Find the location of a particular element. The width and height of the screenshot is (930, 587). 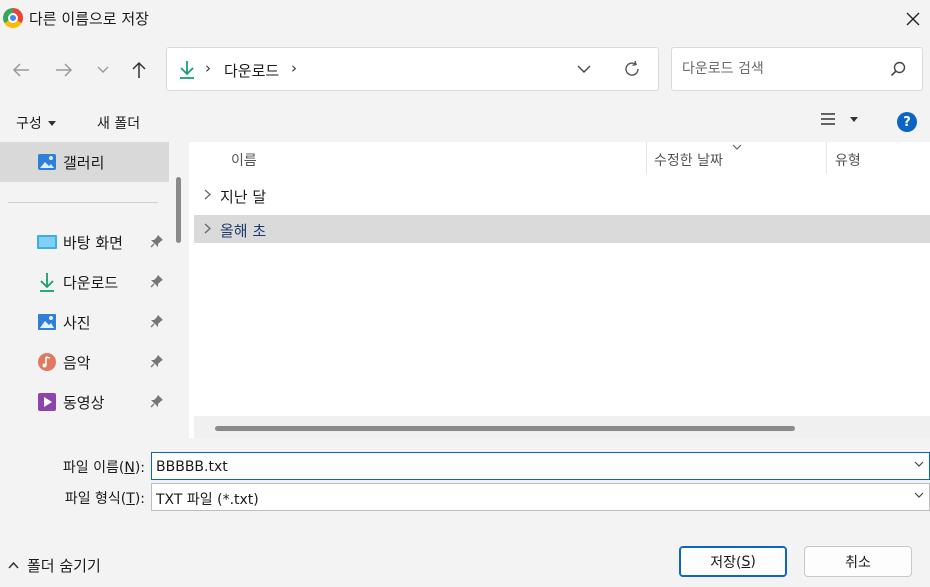

sidebar-item-label: 사진 is located at coordinates (77, 323).